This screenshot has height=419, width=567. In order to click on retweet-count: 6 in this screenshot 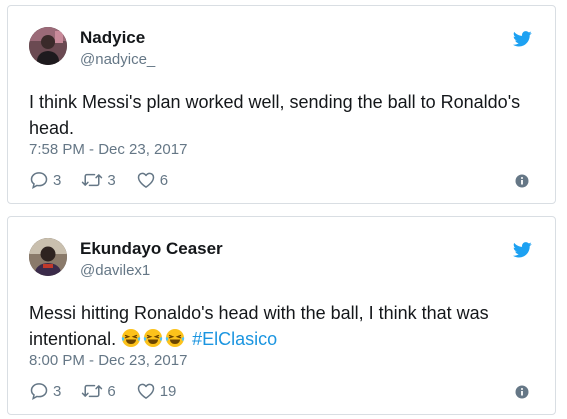, I will do `click(111, 391)`.